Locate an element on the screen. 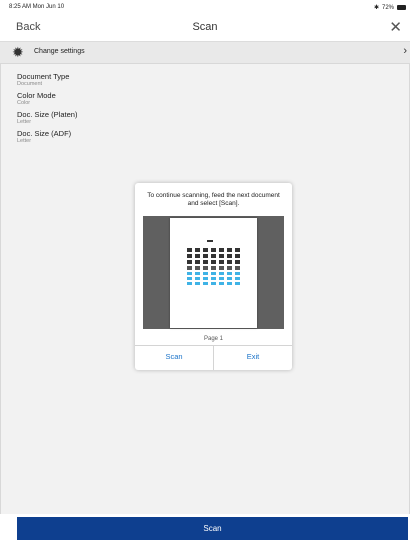 This screenshot has height=542, width=410. setting-title: Color Mode is located at coordinates (36, 95).